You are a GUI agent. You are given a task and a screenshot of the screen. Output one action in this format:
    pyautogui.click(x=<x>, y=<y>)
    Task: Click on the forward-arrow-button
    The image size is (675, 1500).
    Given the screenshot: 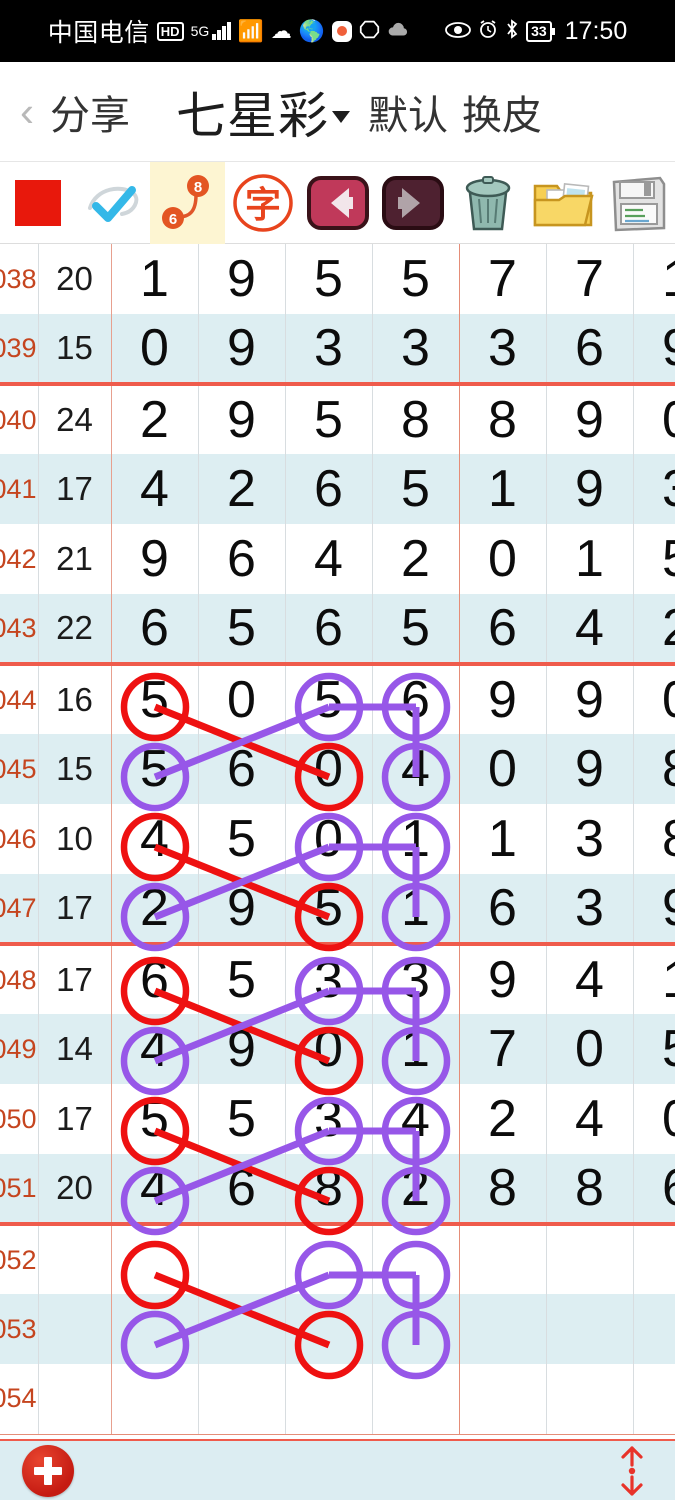 What is the action you would take?
    pyautogui.click(x=412, y=203)
    